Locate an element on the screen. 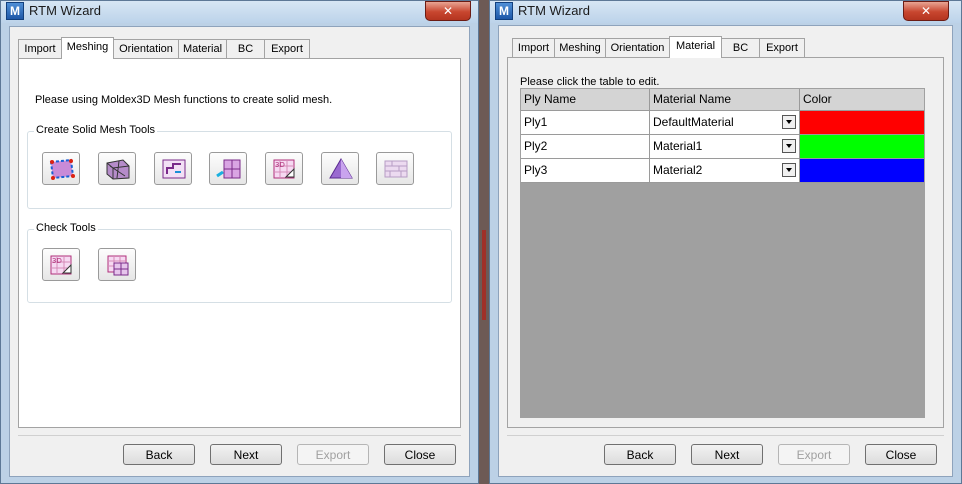 The width and height of the screenshot is (962, 484). solid-mesh-tool-2-button is located at coordinates (117, 168).